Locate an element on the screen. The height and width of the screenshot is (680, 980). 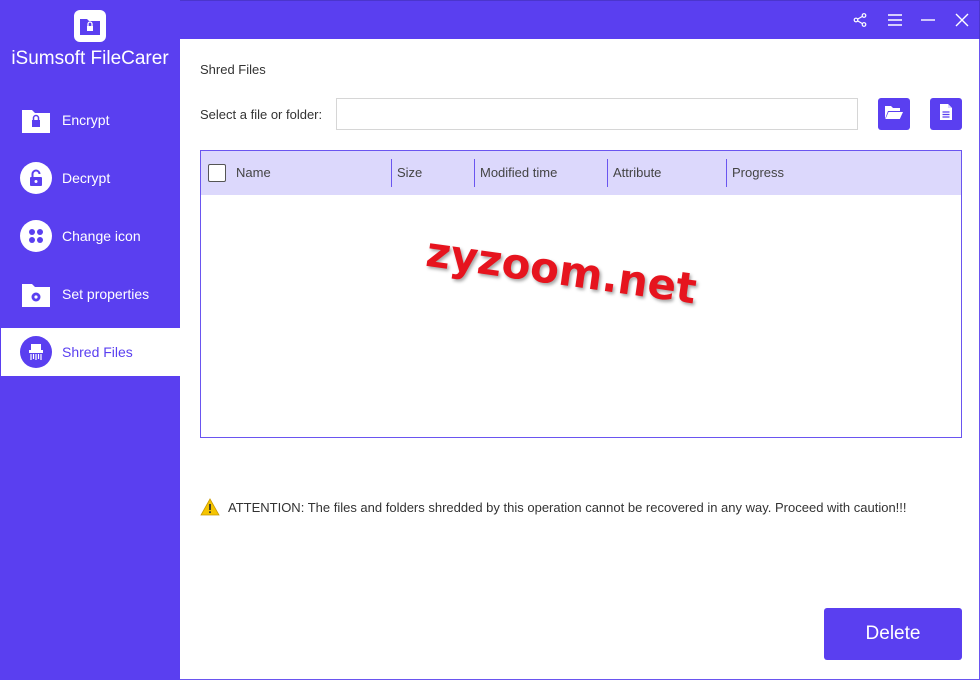
file-icon is located at coordinates (946, 114).